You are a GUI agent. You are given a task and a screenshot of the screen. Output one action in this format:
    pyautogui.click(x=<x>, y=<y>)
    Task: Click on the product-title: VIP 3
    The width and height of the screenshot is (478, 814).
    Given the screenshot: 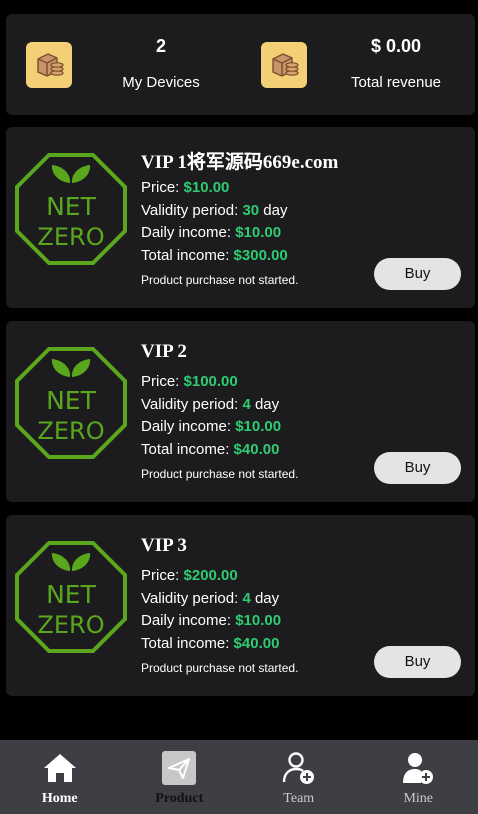 What is the action you would take?
    pyautogui.click(x=164, y=545)
    